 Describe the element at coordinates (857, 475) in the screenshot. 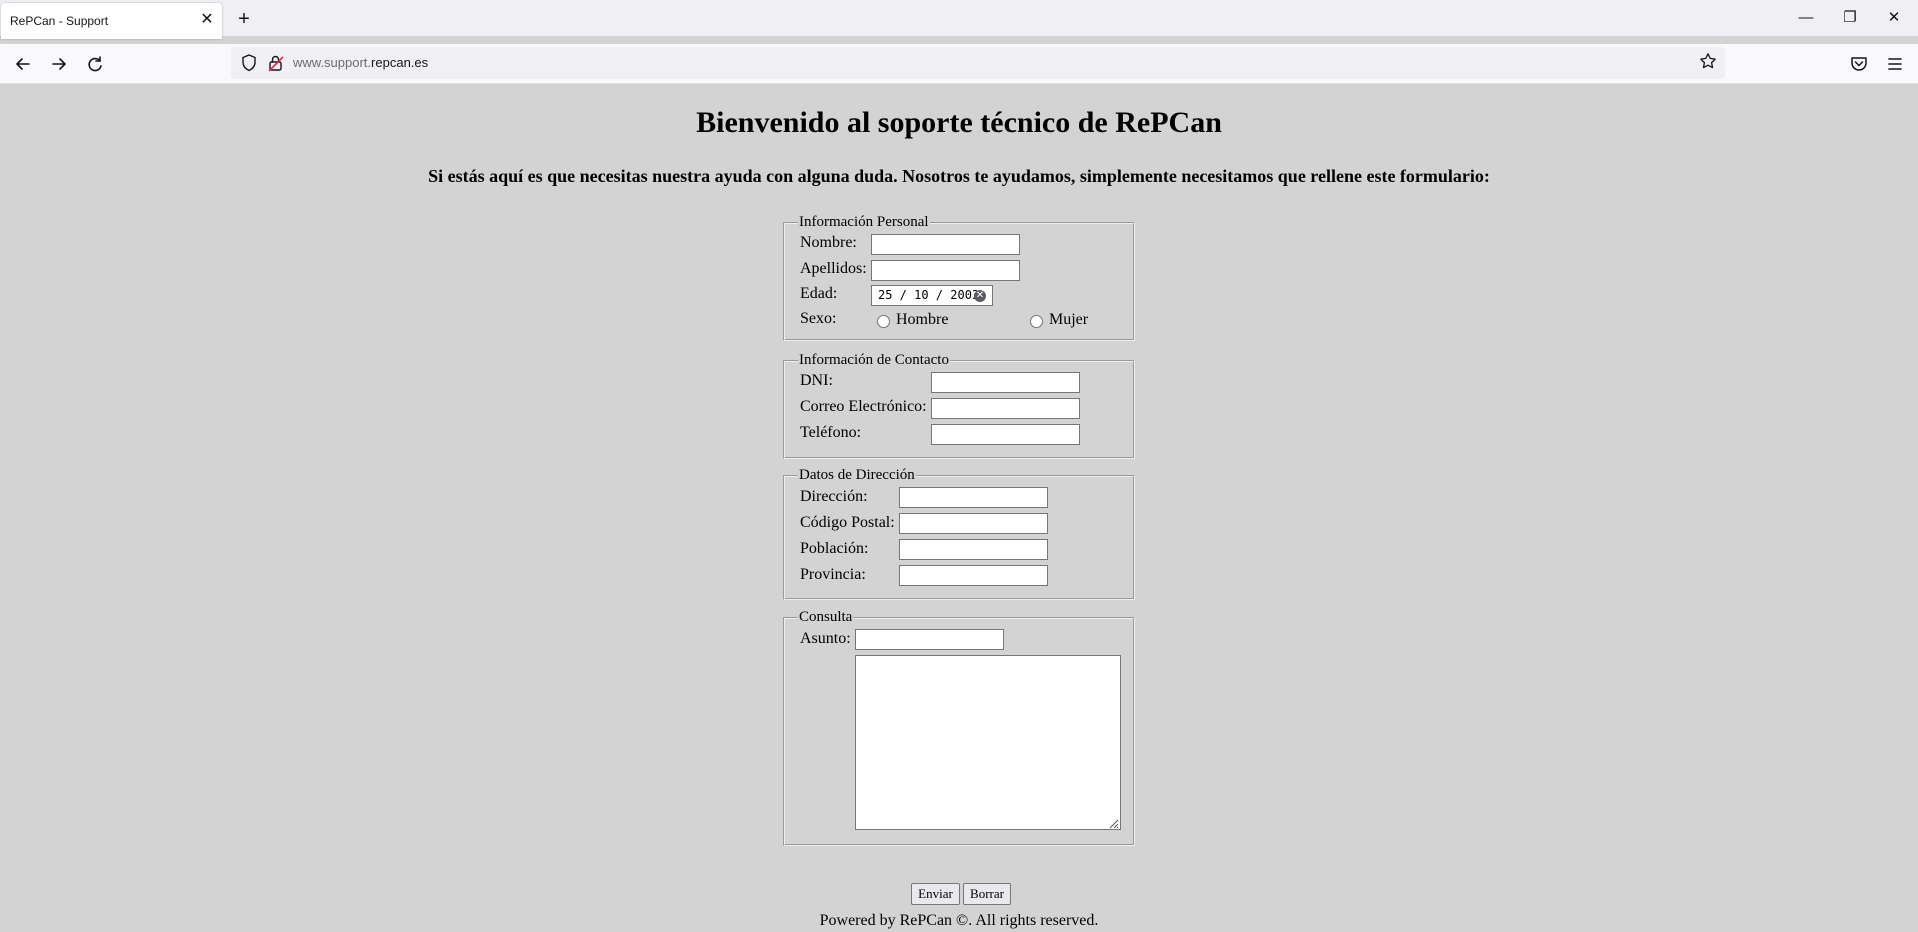

I see `address-legend: Datos de Dirección` at that location.